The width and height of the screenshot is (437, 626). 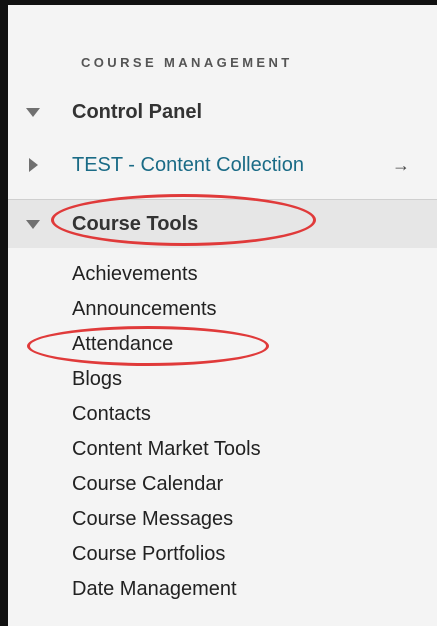 I want to click on tool-item-attendance: Attendance, so click(x=166, y=344).